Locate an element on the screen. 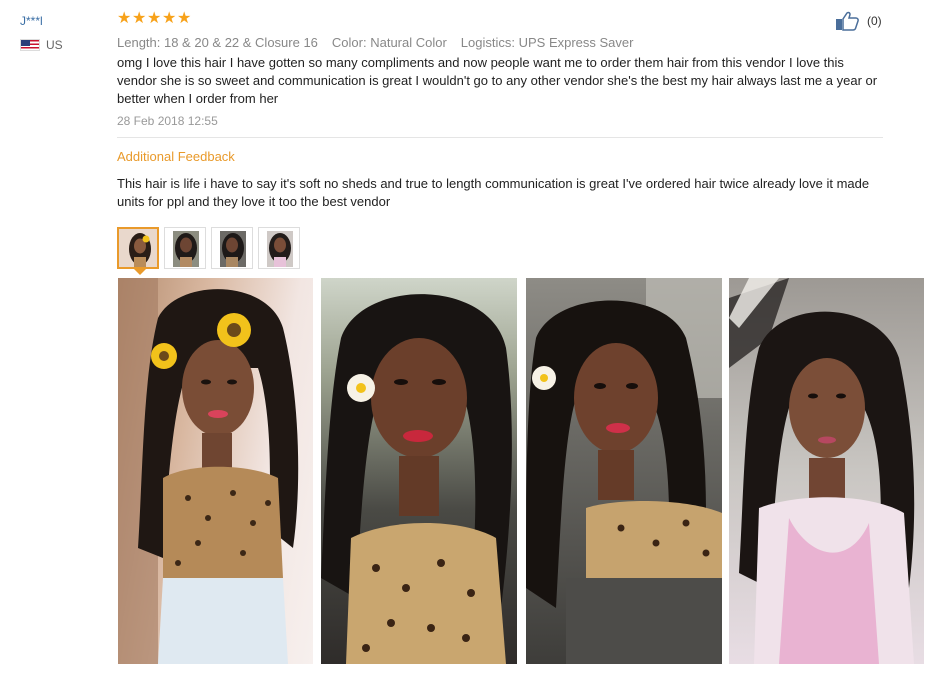 The width and height of the screenshot is (950, 677). attribute-length: Length: 18 & 20 & 22 & Closure 16 is located at coordinates (217, 42).